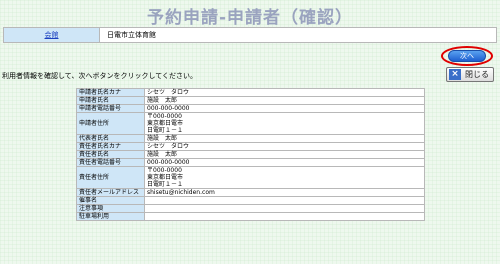 This screenshot has width=500, height=264. I want to click on row-label: 注意事項, so click(110, 208).